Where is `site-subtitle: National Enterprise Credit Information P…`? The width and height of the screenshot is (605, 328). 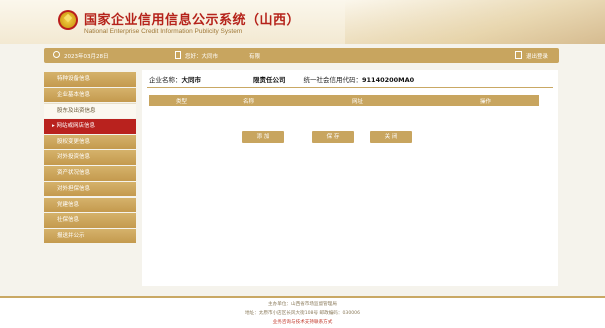 site-subtitle: National Enterprise Credit Information P… is located at coordinates (163, 31).